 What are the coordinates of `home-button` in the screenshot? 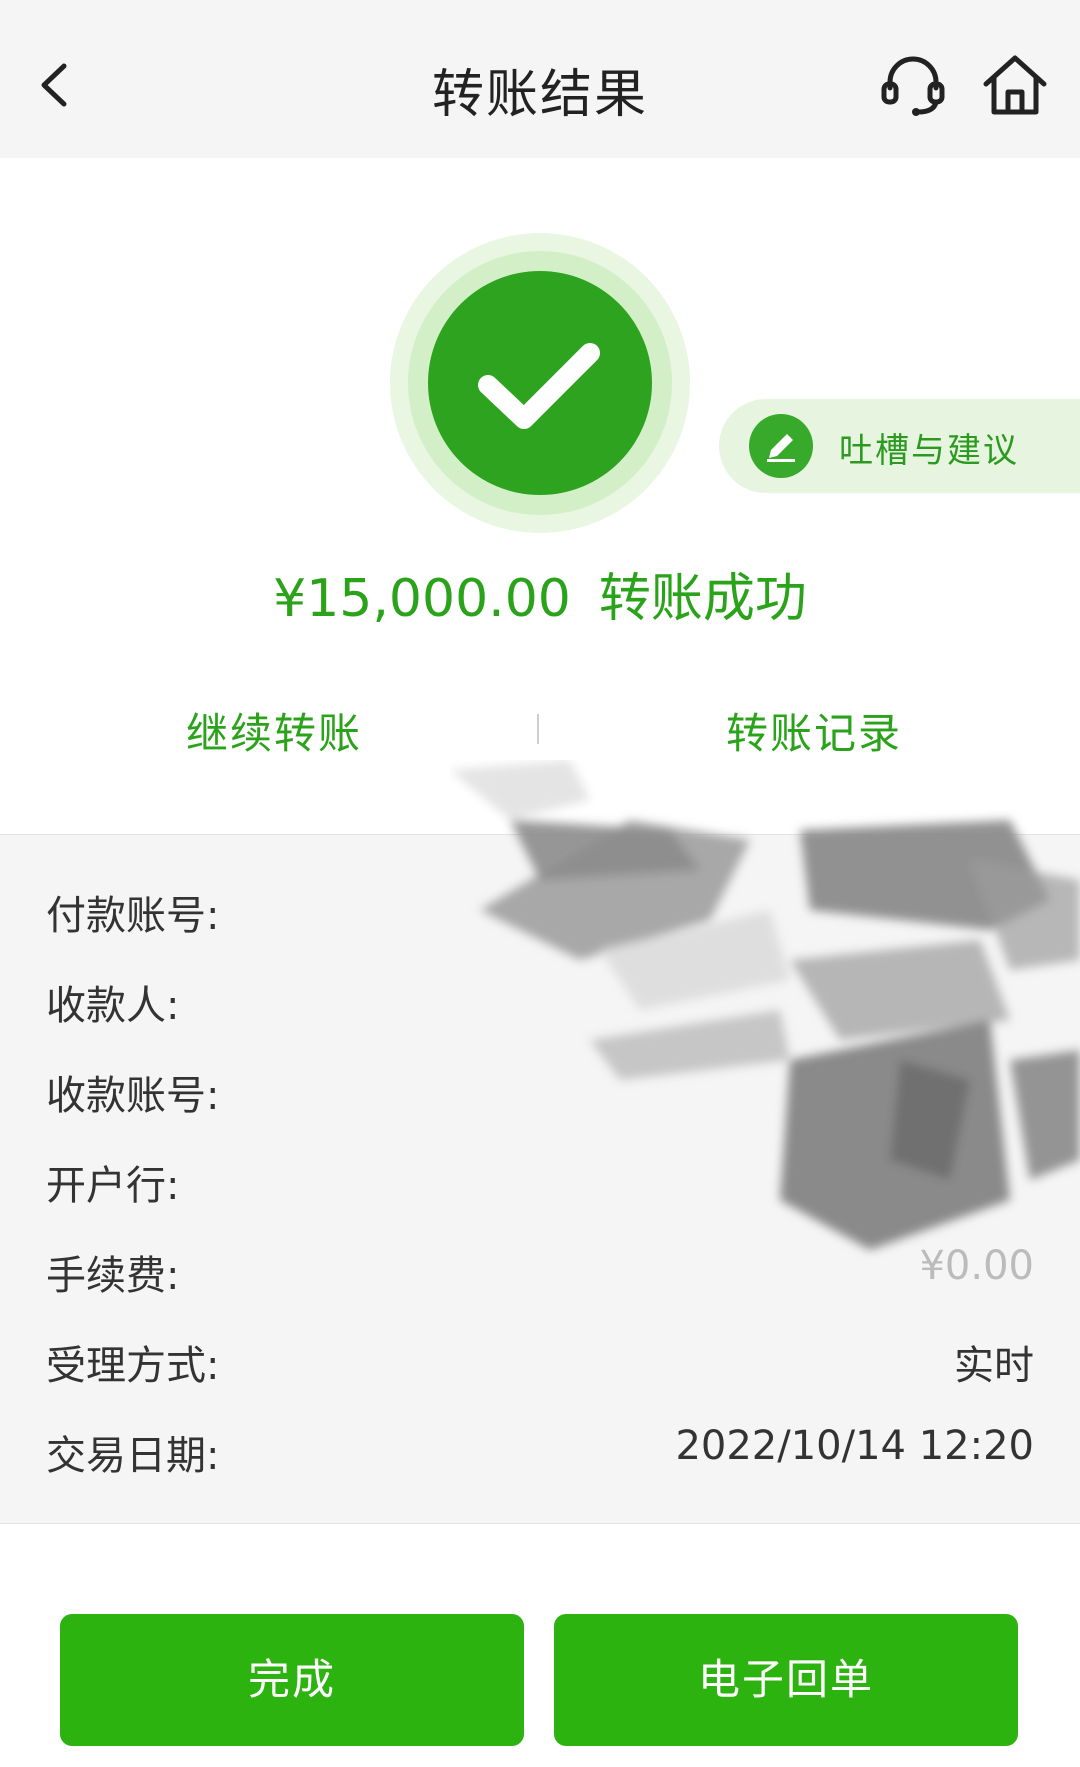 It's located at (1015, 85).